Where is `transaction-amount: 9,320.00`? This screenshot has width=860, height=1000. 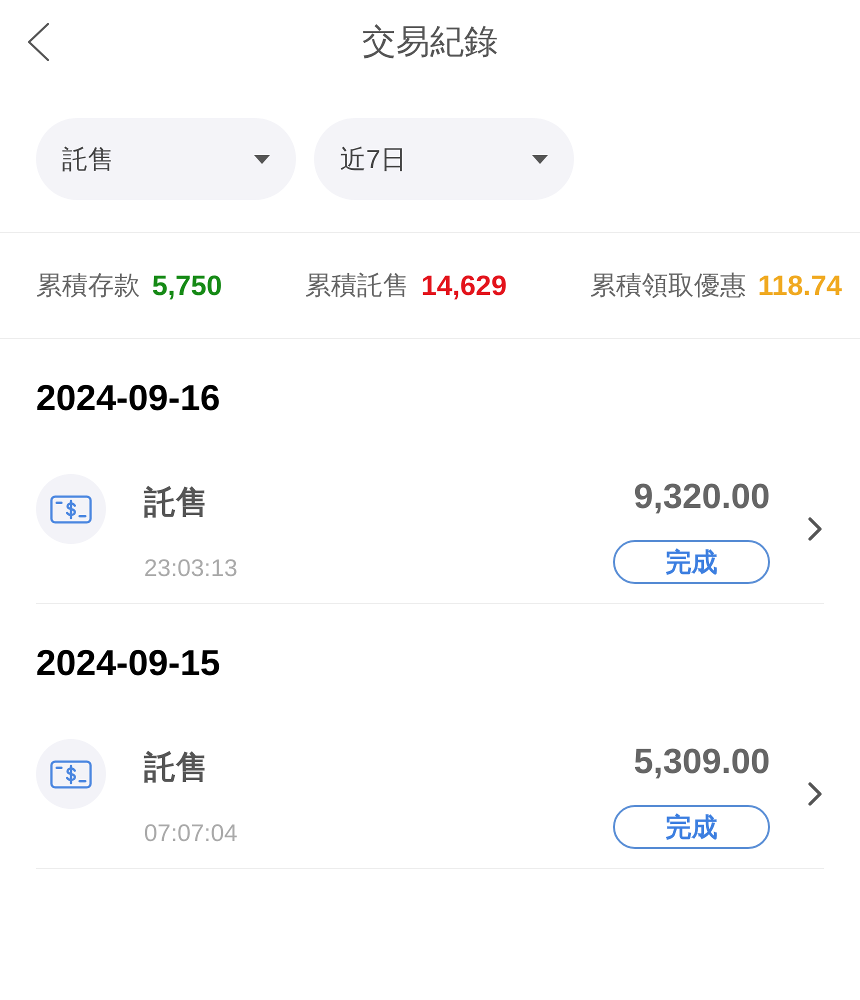
transaction-amount: 9,320.00 is located at coordinates (702, 497).